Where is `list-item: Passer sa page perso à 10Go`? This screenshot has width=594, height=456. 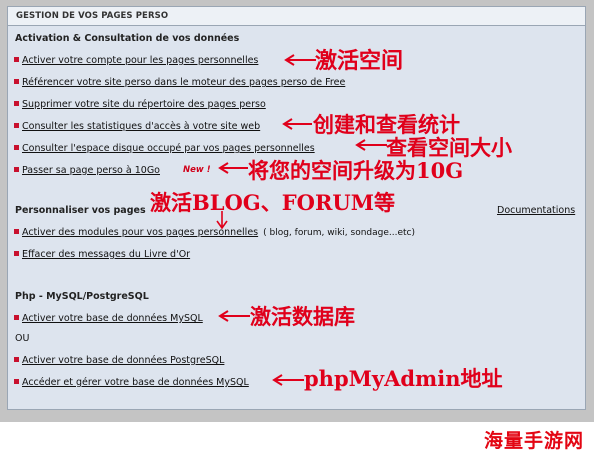 list-item: Passer sa page perso à 10Go is located at coordinates (87, 170).